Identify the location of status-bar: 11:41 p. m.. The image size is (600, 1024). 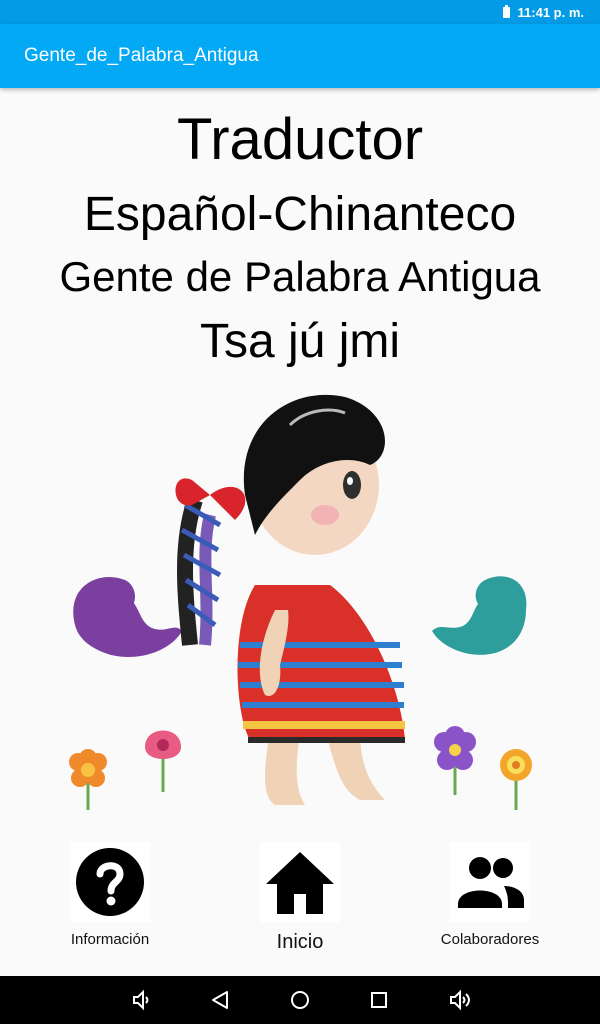
(300, 12).